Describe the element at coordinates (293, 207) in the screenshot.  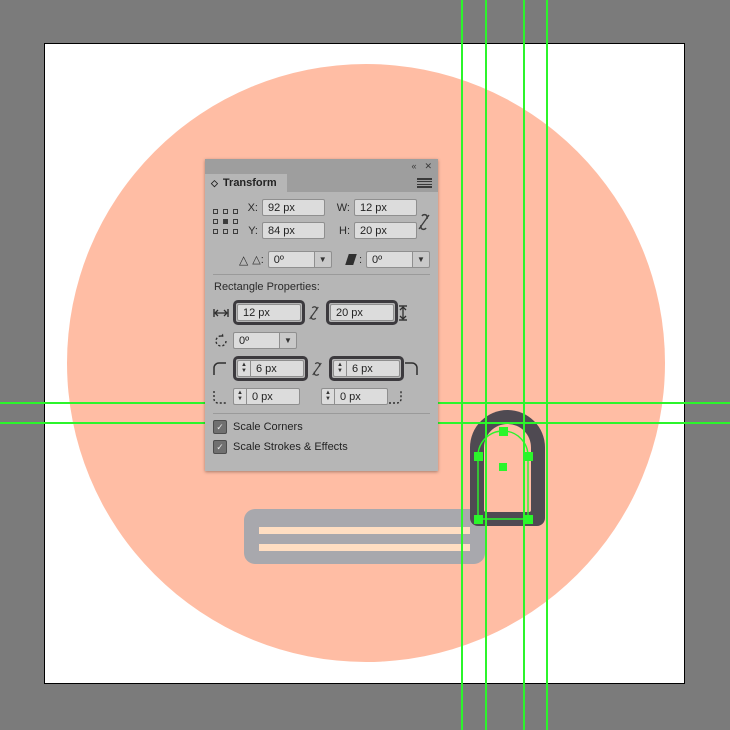
I see `x-input: 92 px` at that location.